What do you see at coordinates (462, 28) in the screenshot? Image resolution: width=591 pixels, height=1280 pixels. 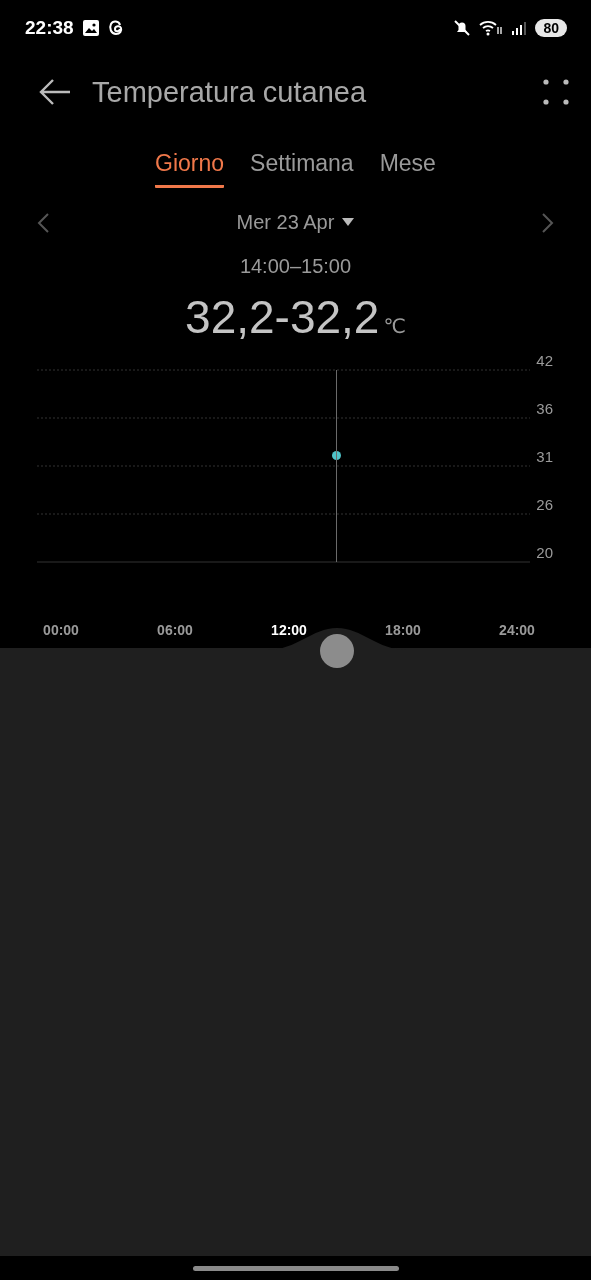 I see `muted-bell-icon` at bounding box center [462, 28].